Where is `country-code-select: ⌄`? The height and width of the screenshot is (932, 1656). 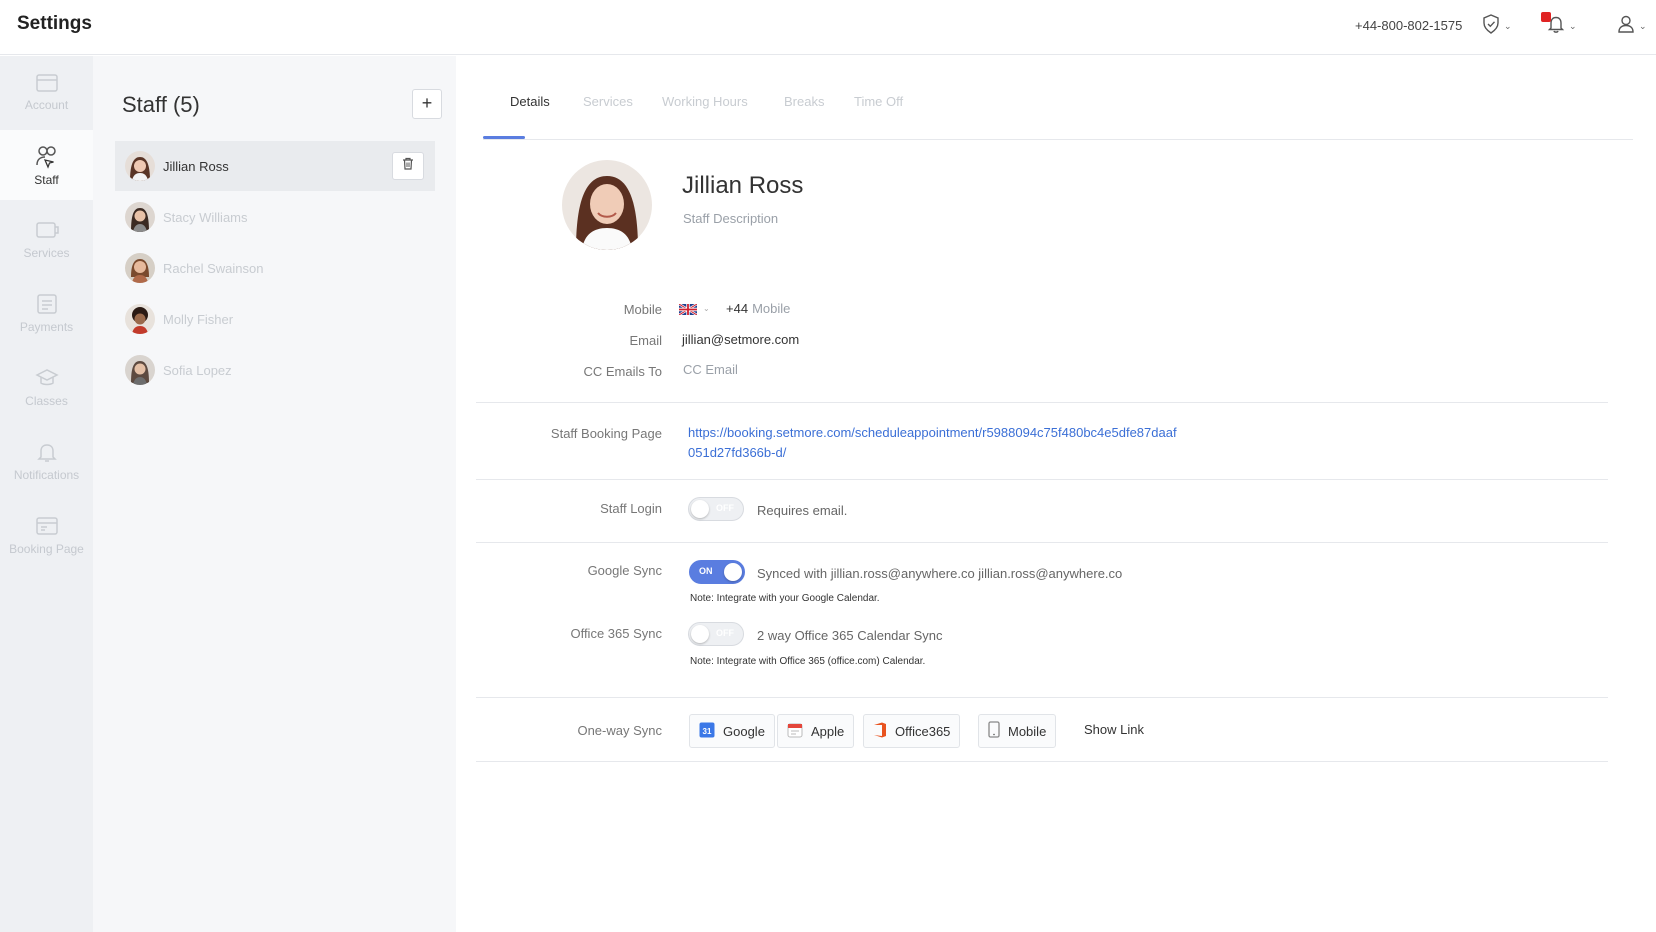 country-code-select: ⌄ is located at coordinates (694, 308).